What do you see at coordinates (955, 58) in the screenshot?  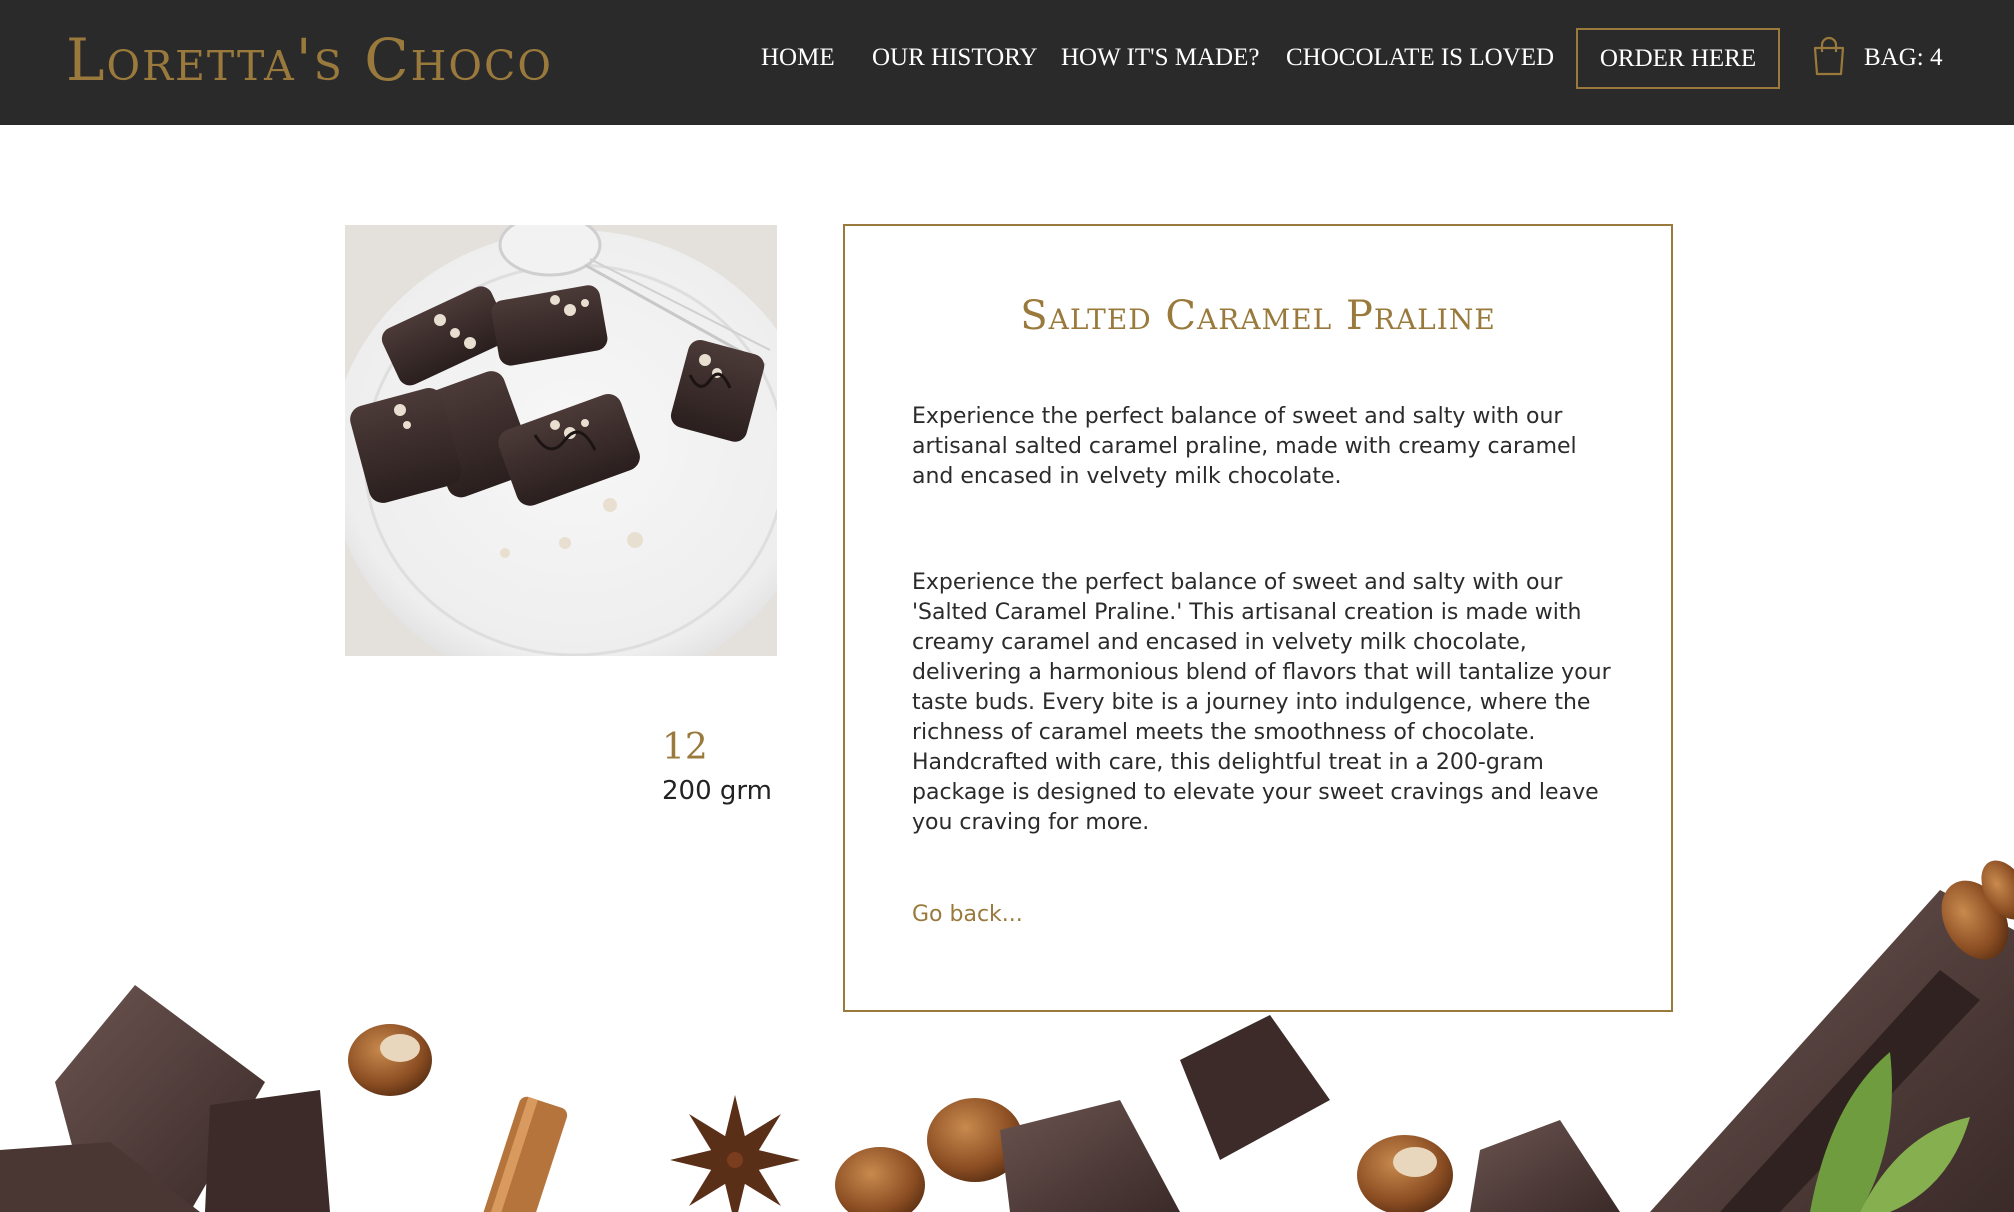 I see `nav-our-history: OUR HISTORY` at bounding box center [955, 58].